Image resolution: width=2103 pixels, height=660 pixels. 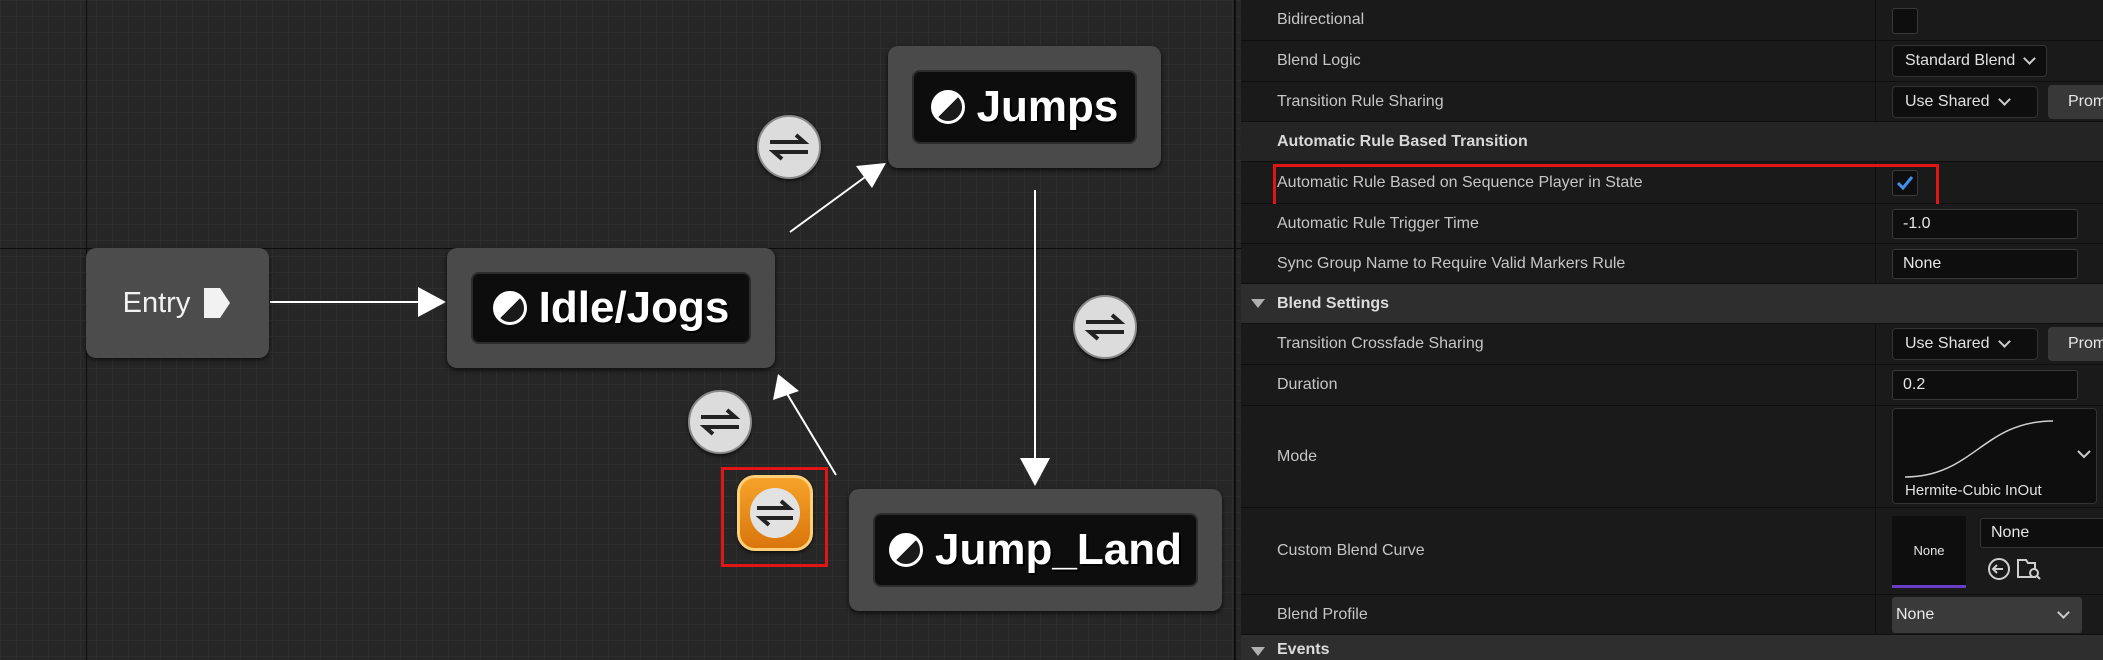 What do you see at coordinates (1672, 615) in the screenshot?
I see `row-blend-profile: Blend Profile None` at bounding box center [1672, 615].